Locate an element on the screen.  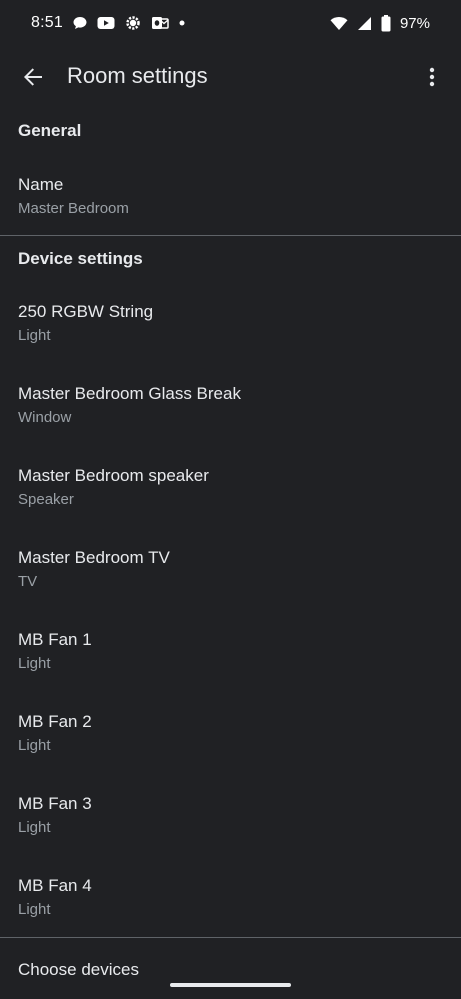
youtube-icon is located at coordinates (106, 23).